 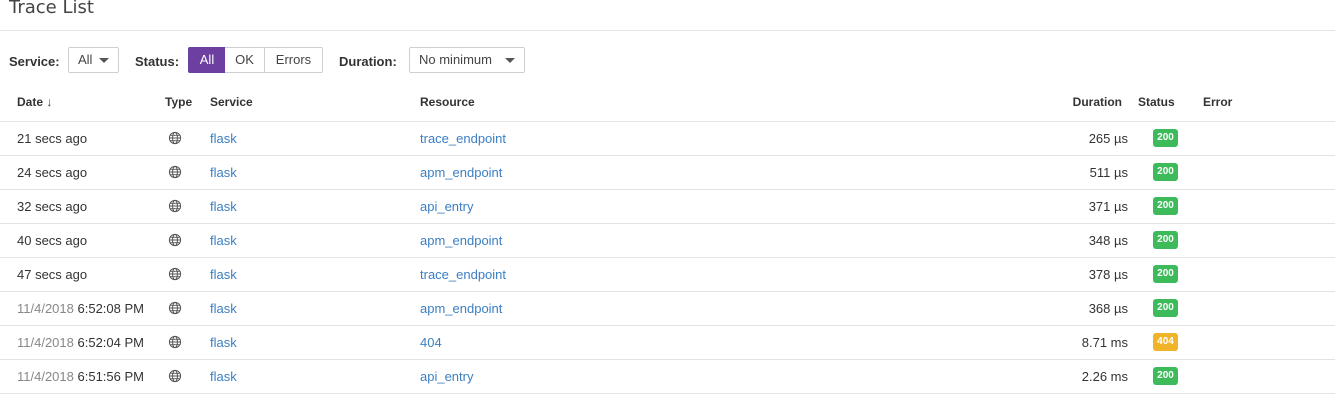 What do you see at coordinates (431, 342) in the screenshot?
I see `row-resource-link: 404` at bounding box center [431, 342].